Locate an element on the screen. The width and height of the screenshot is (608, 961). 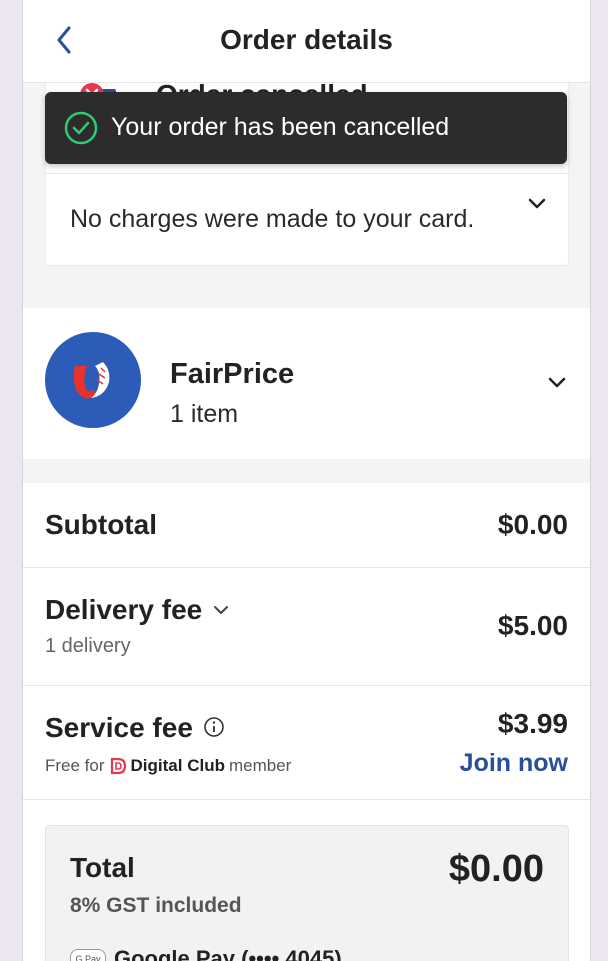
toast-notification: Your order has been cancelled is located at coordinates (306, 128).